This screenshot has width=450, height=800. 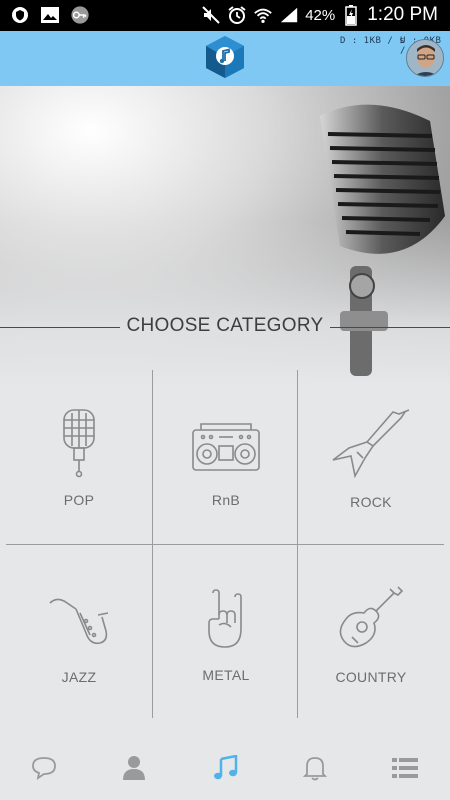 I want to click on shield-icon, so click(x=20, y=15).